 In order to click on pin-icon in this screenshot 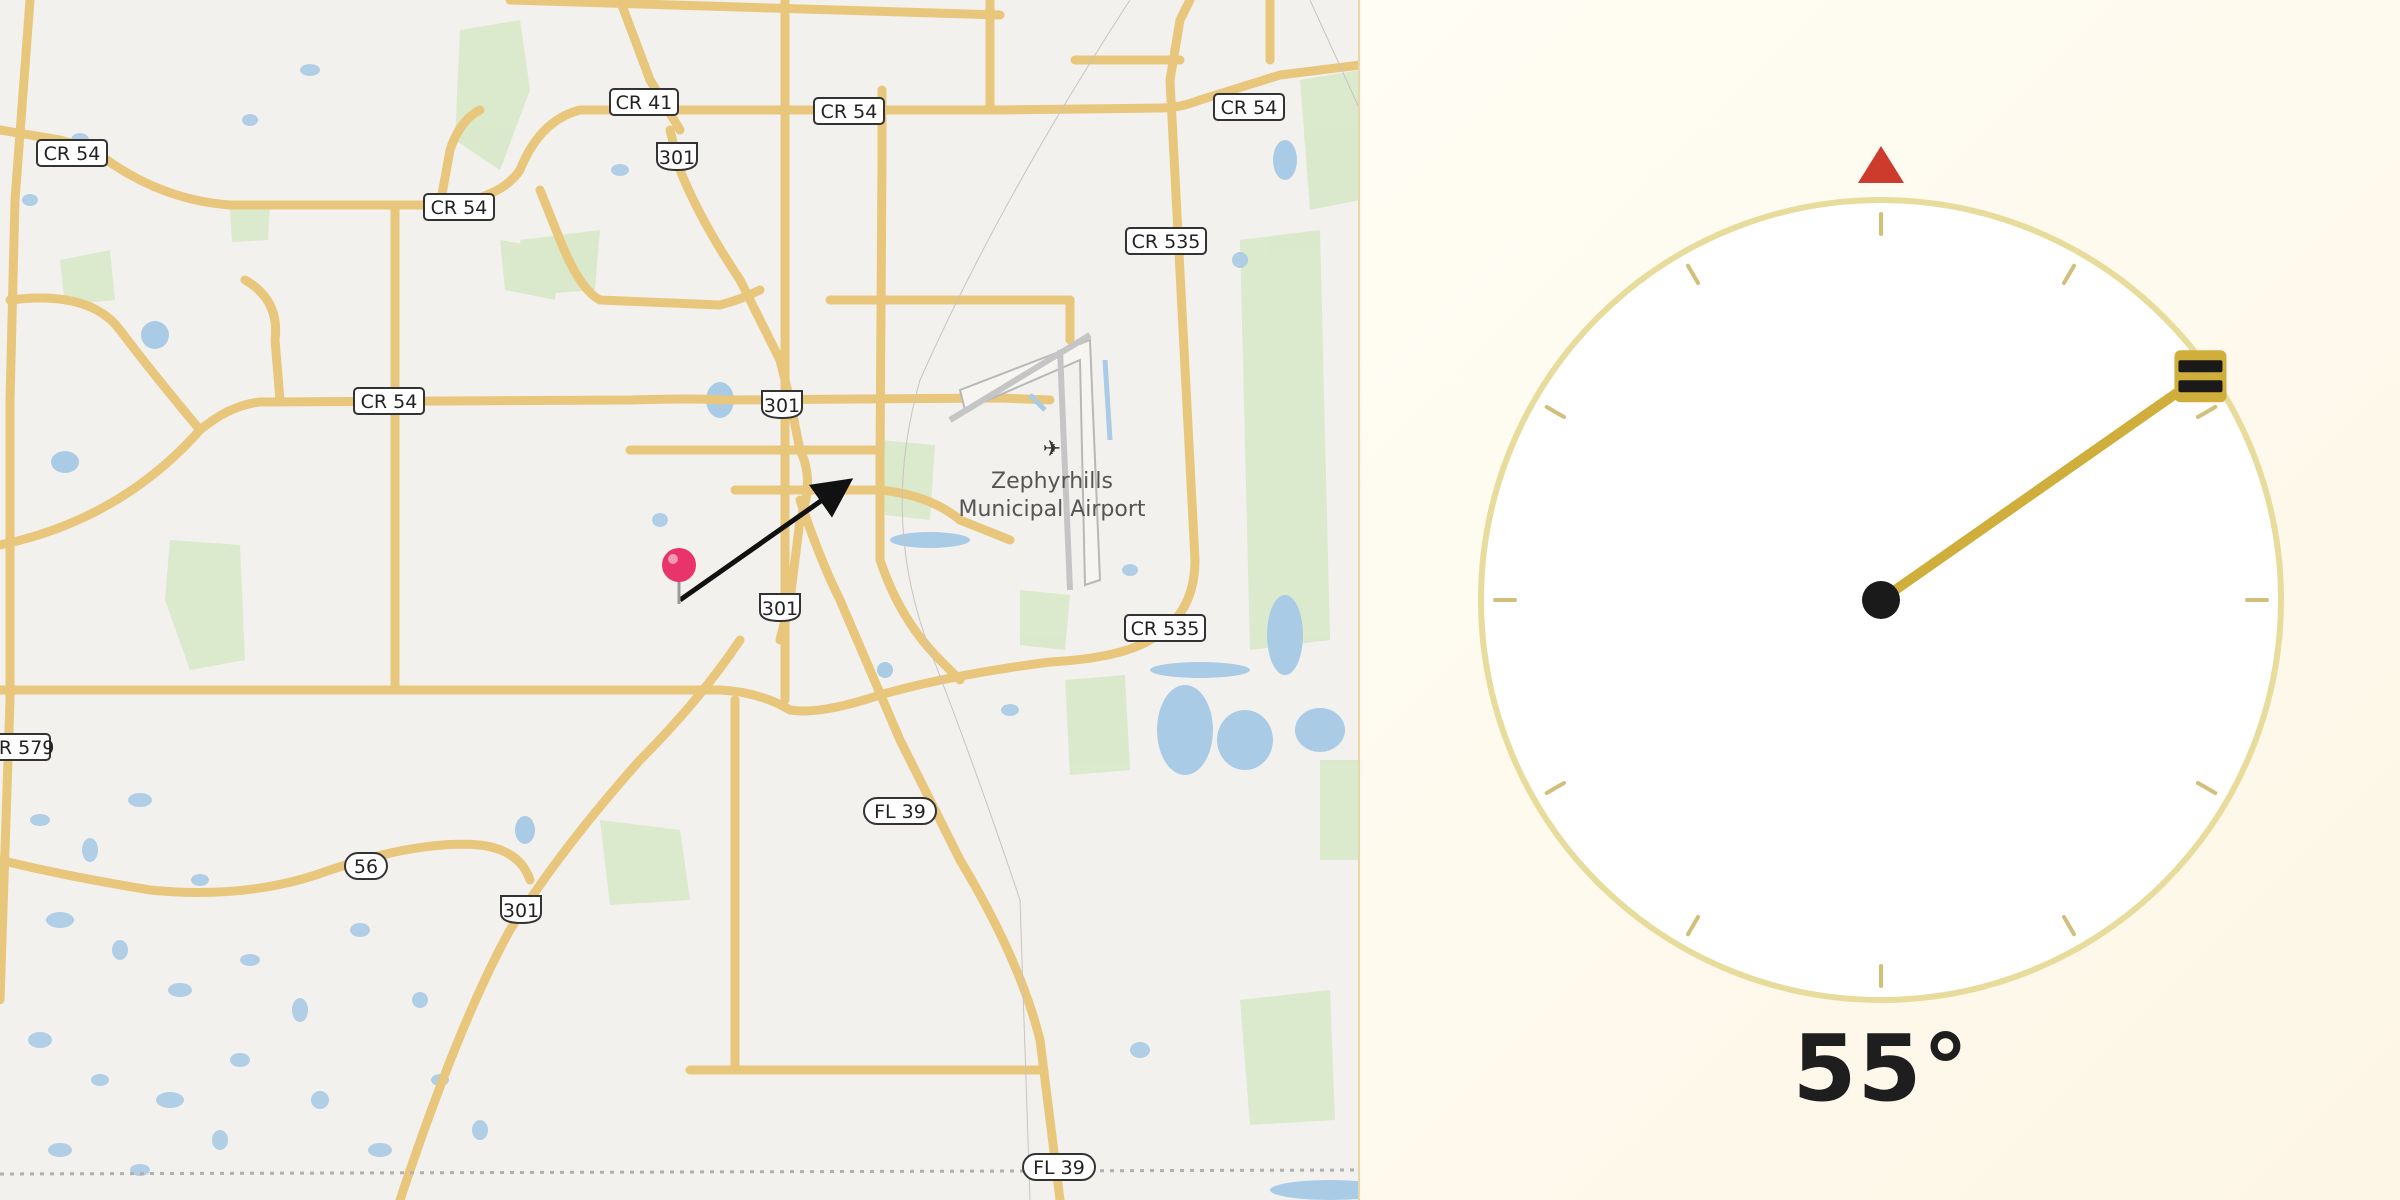, I will do `click(679, 576)`.